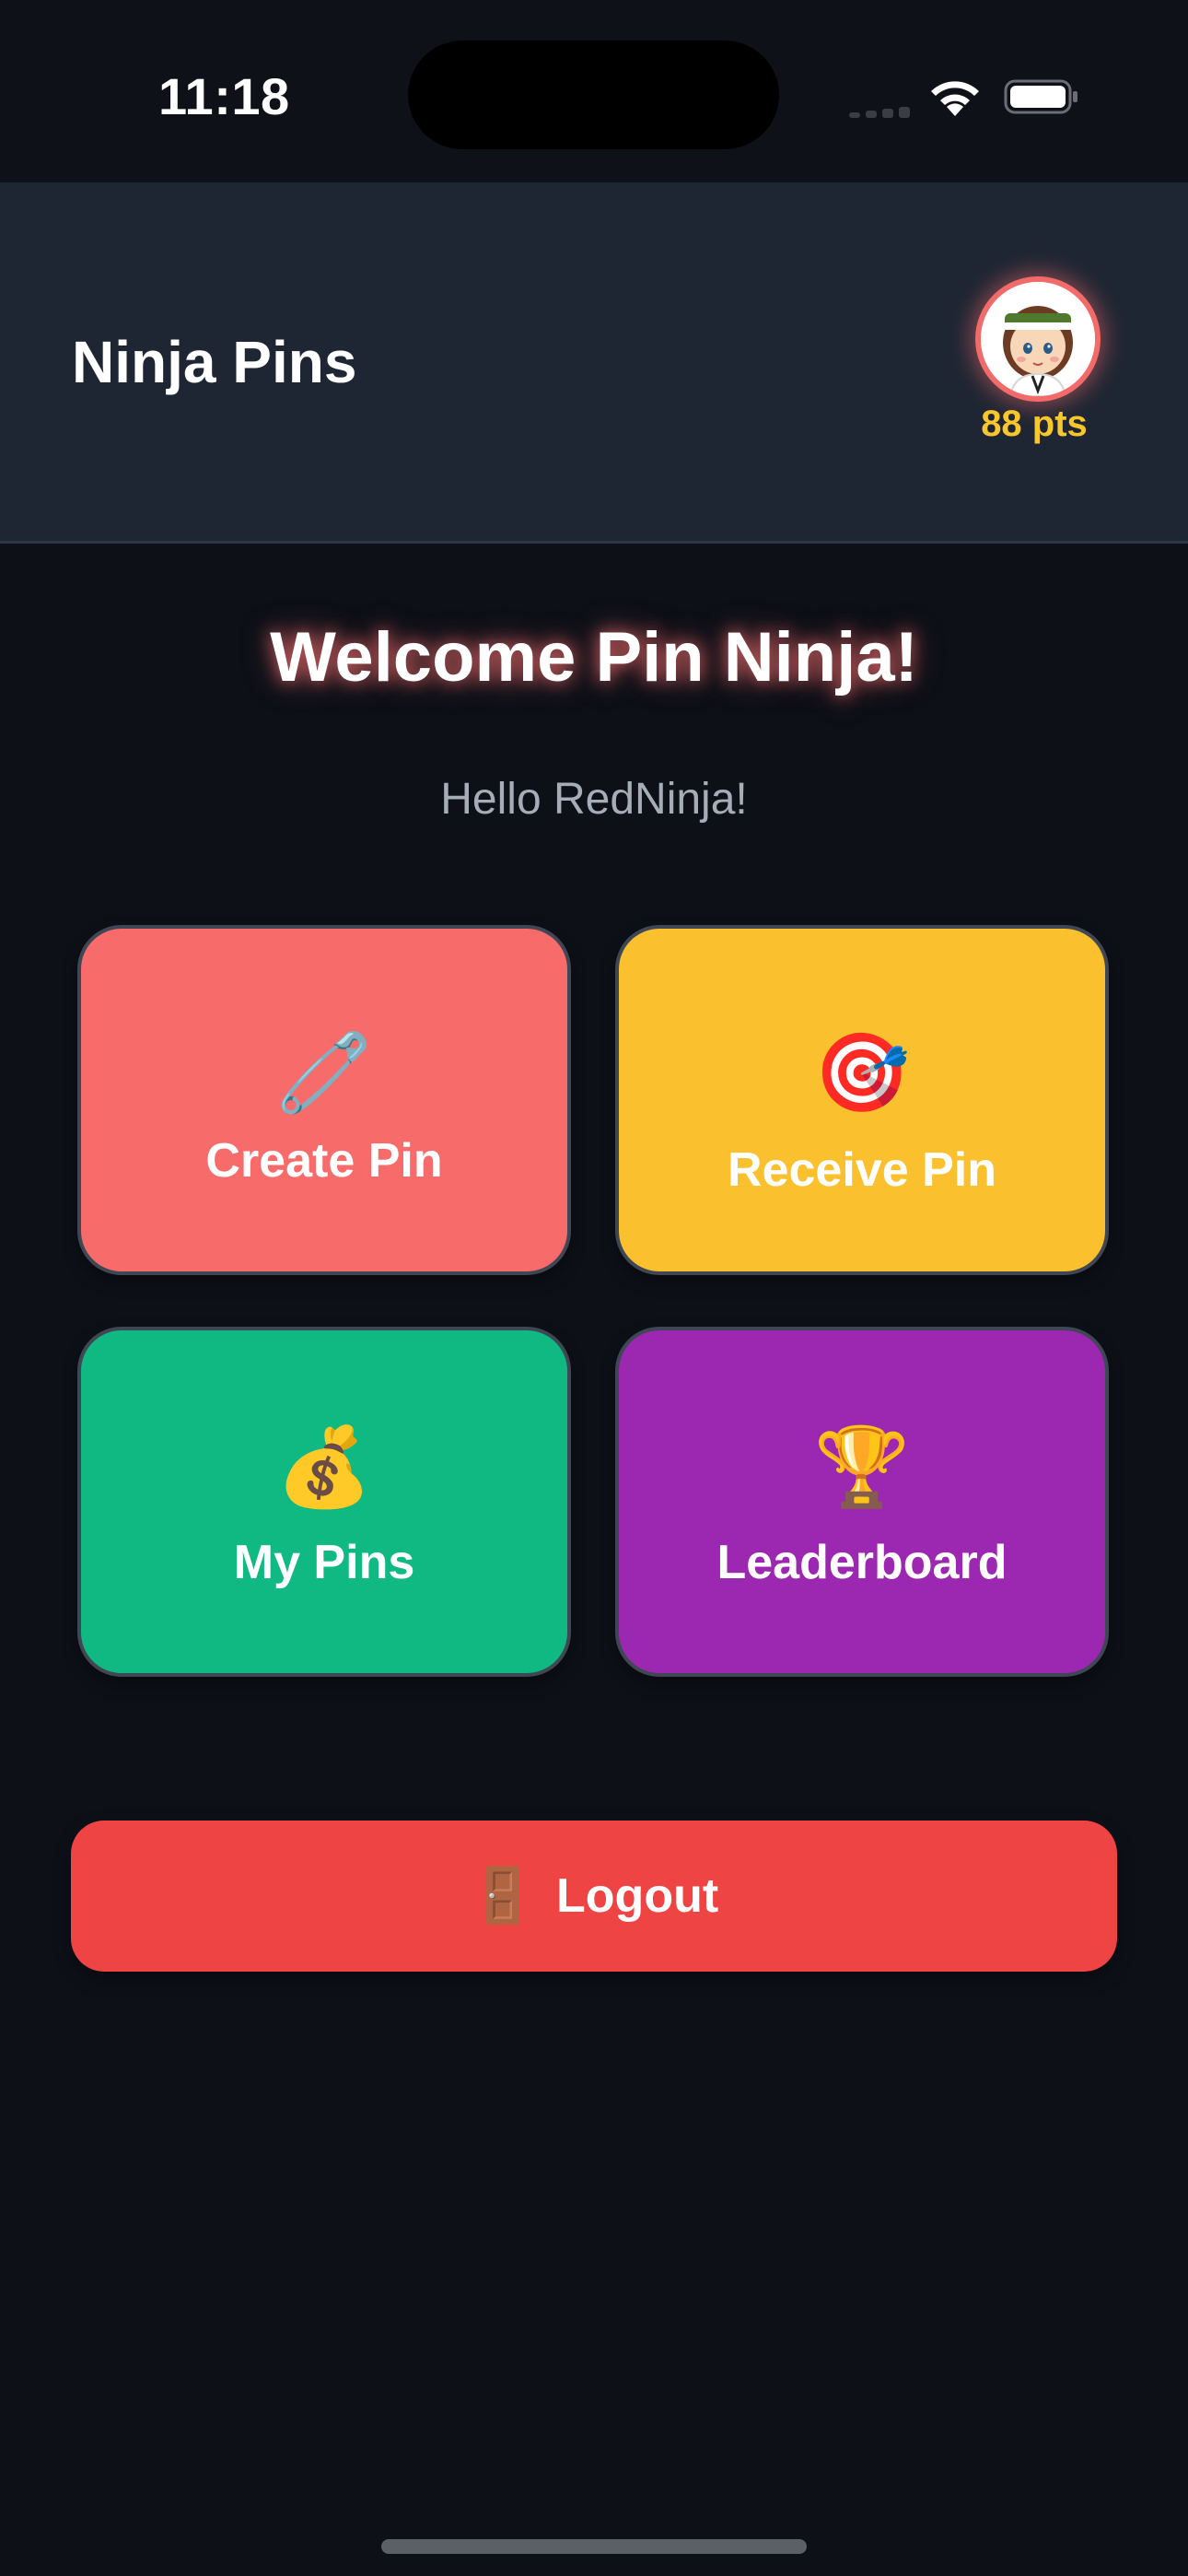  I want to click on create-pin-button: 🧷 Create Pin, so click(324, 1100).